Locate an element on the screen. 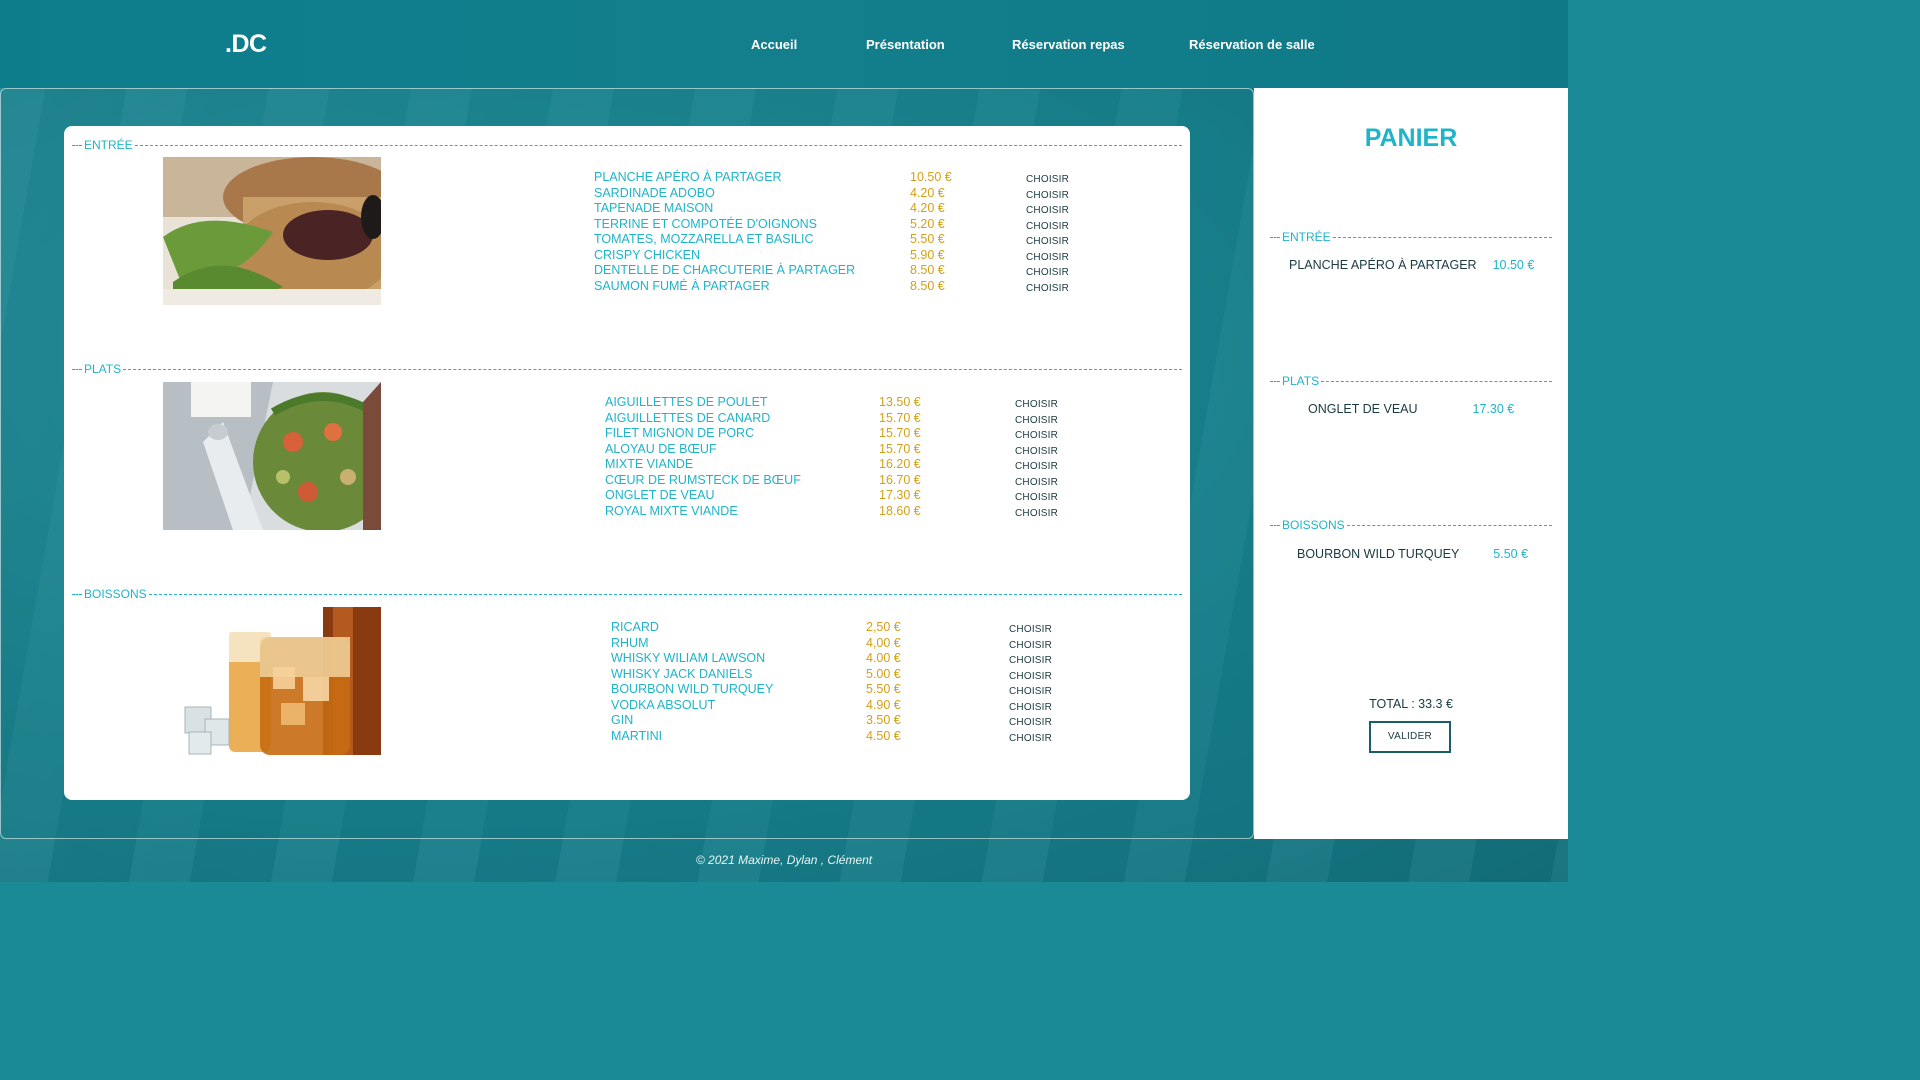  footer-copyright: © 2021 Maxime, Dylan , Clément is located at coordinates (784, 860).